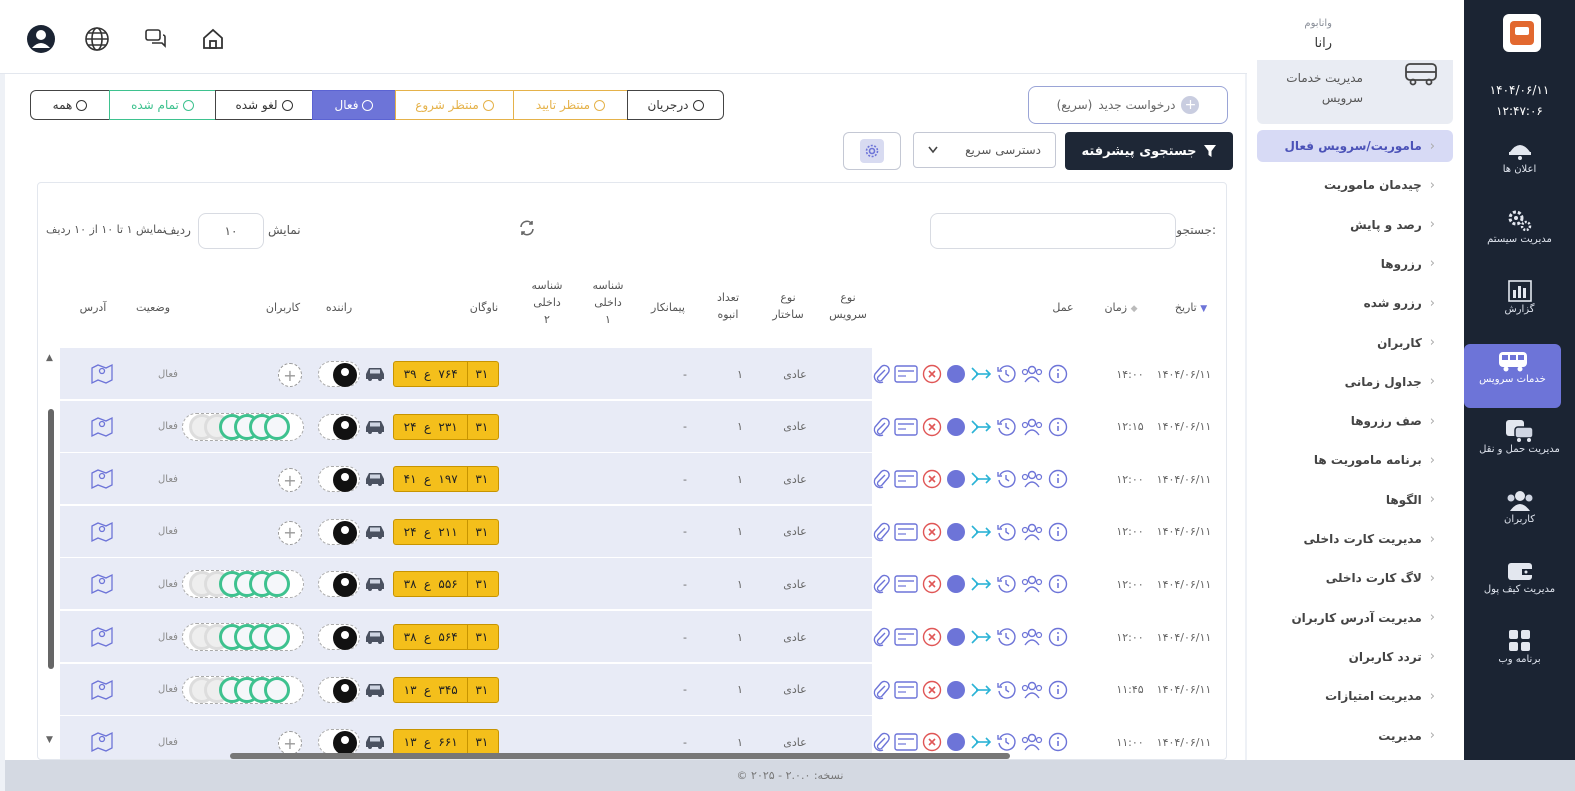  What do you see at coordinates (1355, 500) in the screenshot?
I see `sidebar-item: ‹ الگوها` at bounding box center [1355, 500].